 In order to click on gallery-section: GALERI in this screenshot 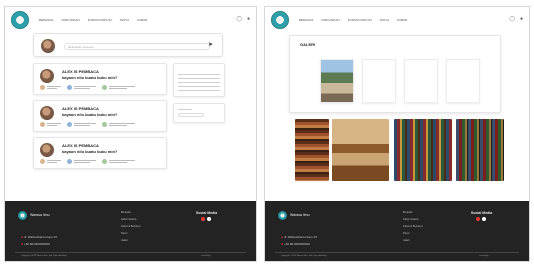, I will do `click(395, 74)`.